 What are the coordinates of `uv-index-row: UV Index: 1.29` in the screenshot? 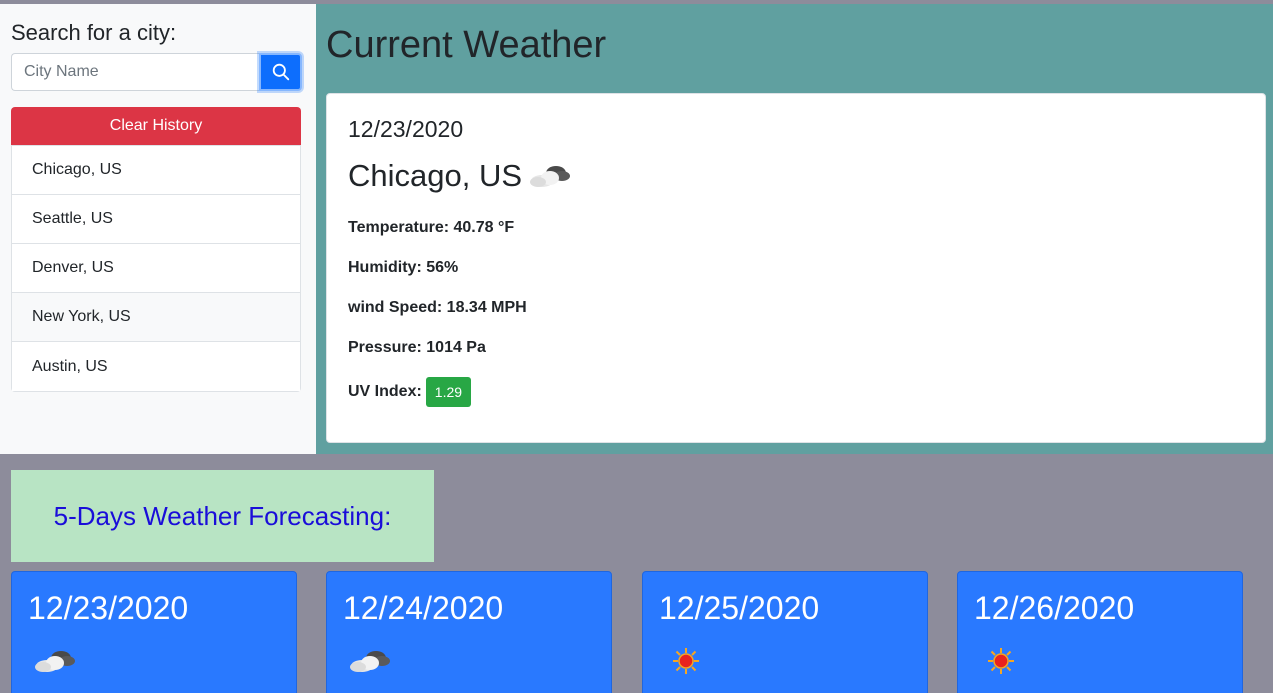 It's located at (410, 392).